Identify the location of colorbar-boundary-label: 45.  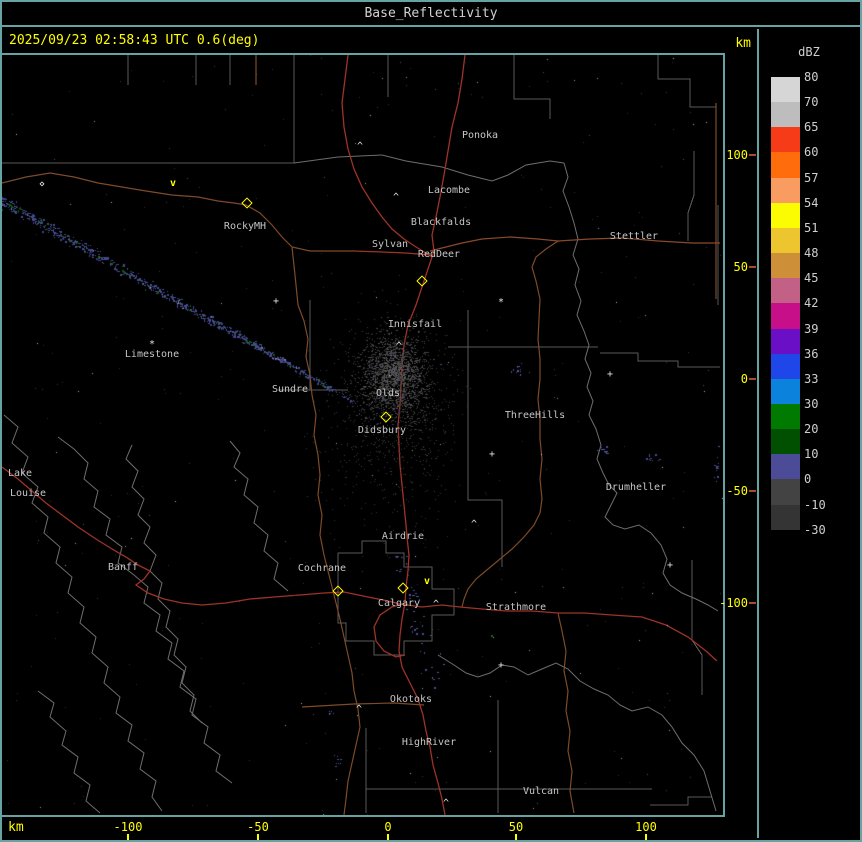
(811, 278).